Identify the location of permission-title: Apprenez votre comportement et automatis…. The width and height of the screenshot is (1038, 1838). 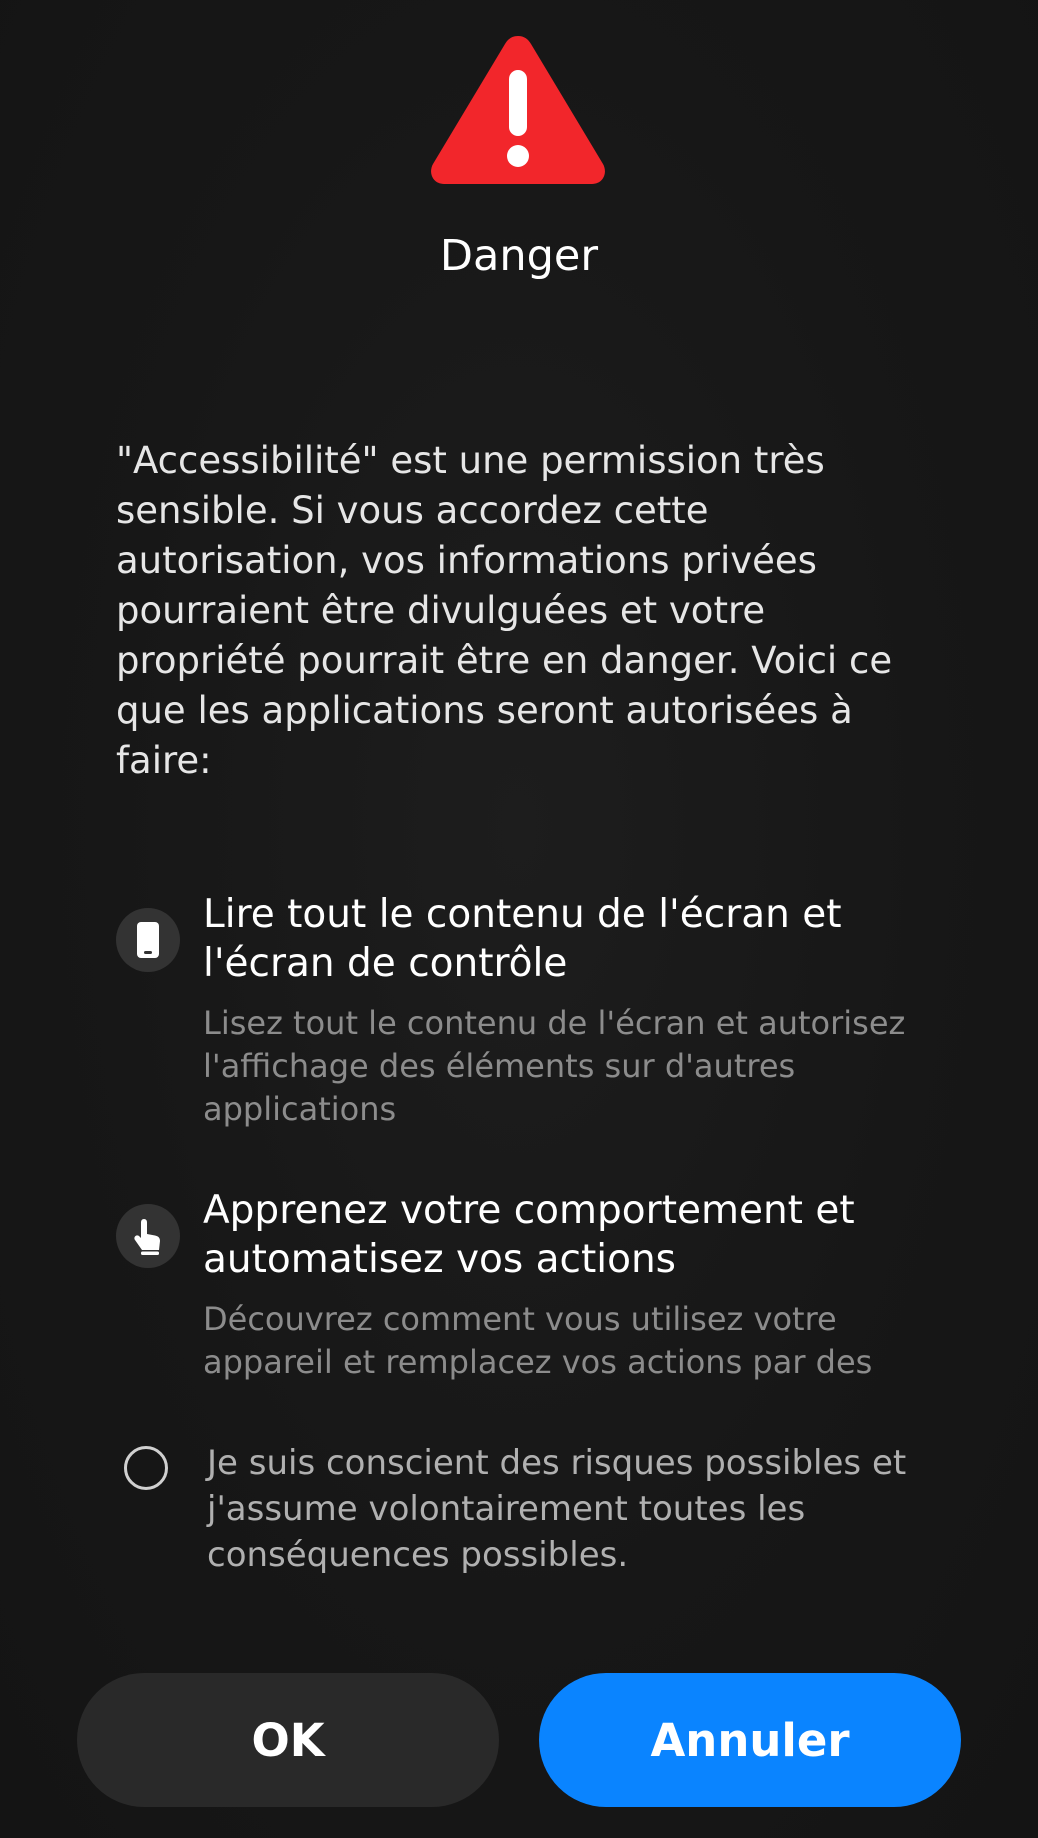
(529, 1235).